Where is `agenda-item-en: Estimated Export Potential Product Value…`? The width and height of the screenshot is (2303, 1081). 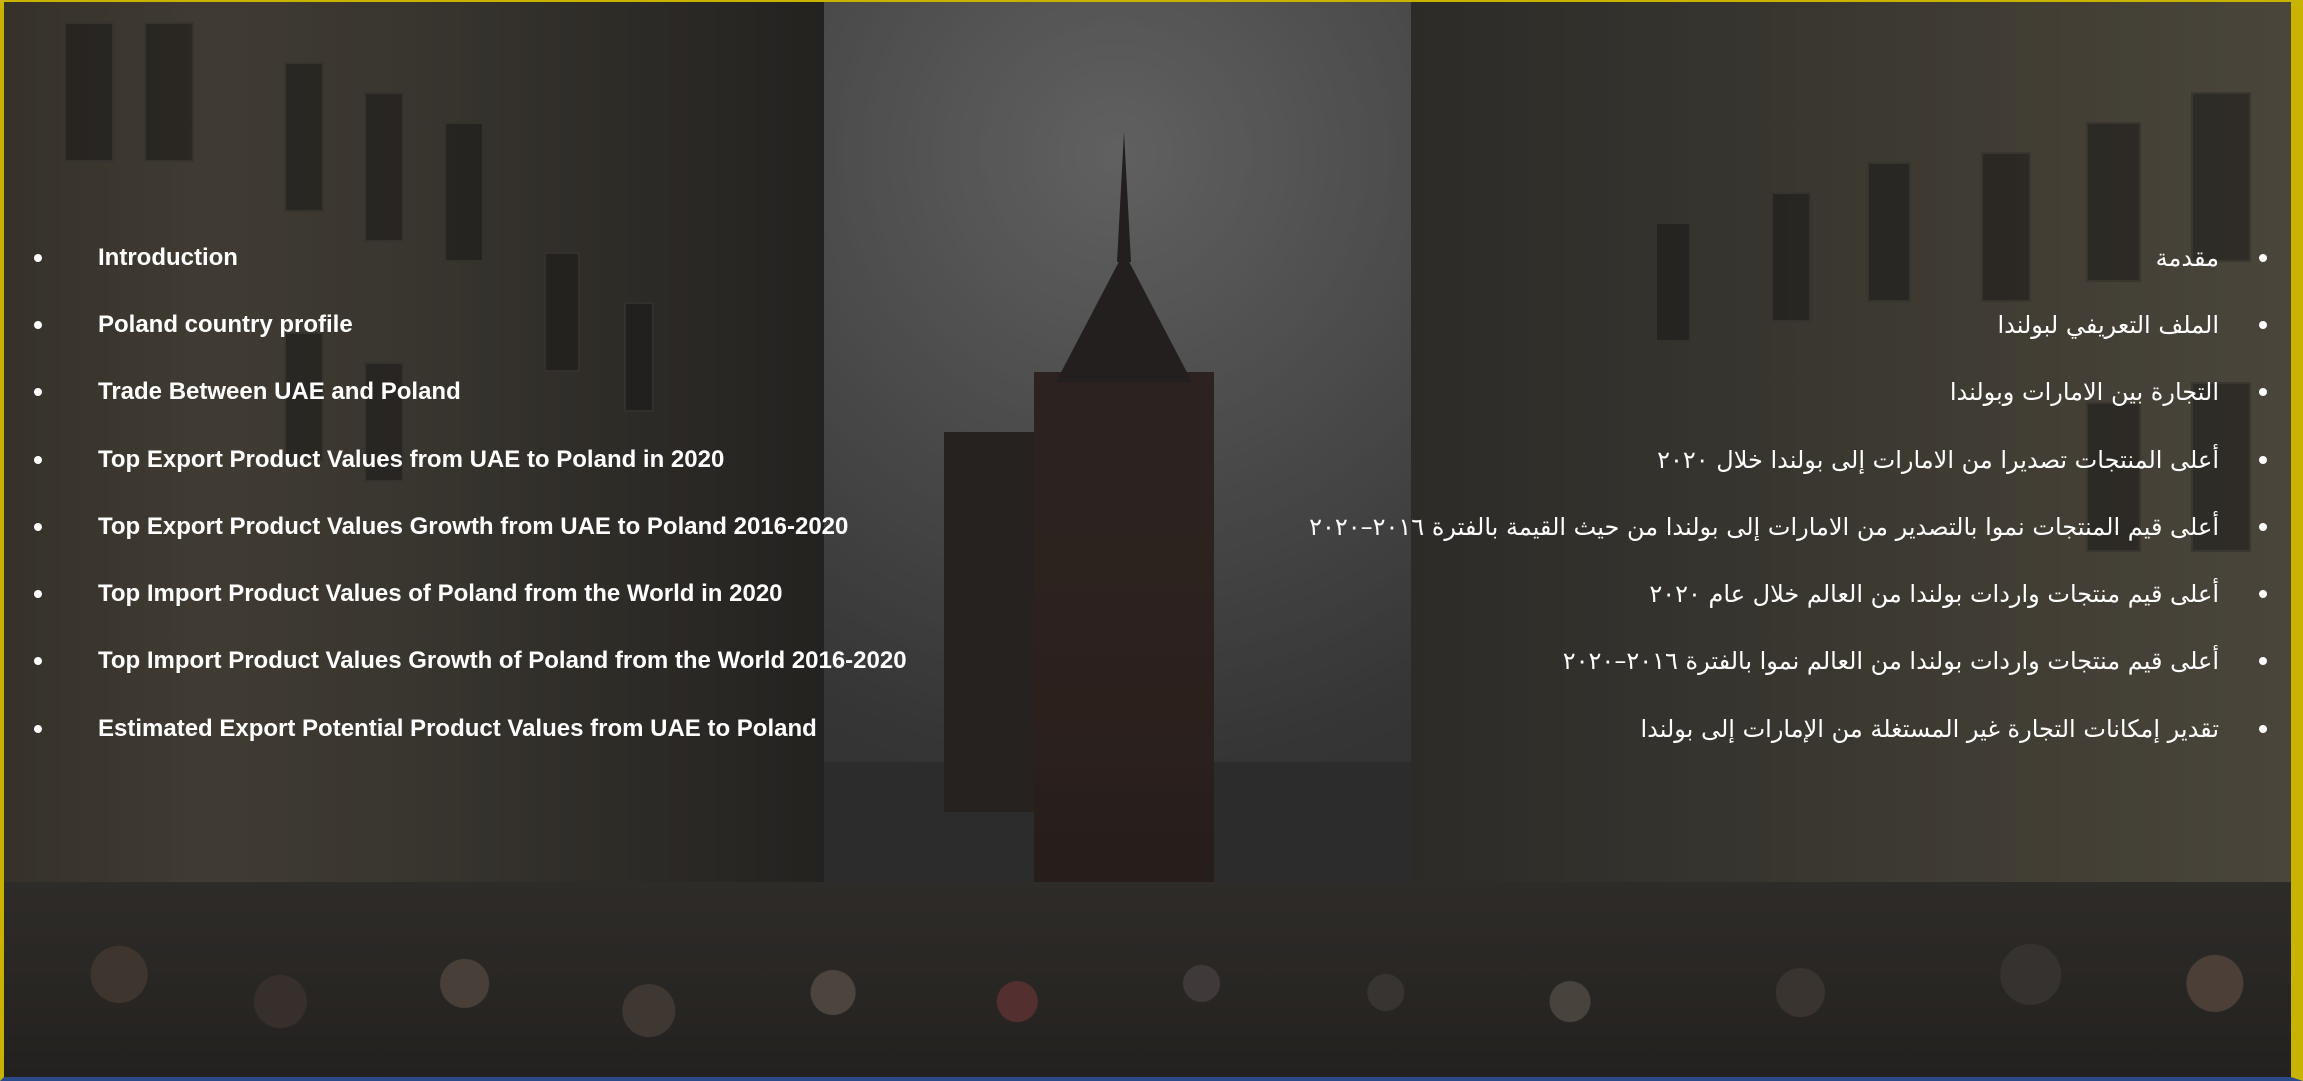 agenda-item-en: Estimated Export Potential Product Value… is located at coordinates (470, 728).